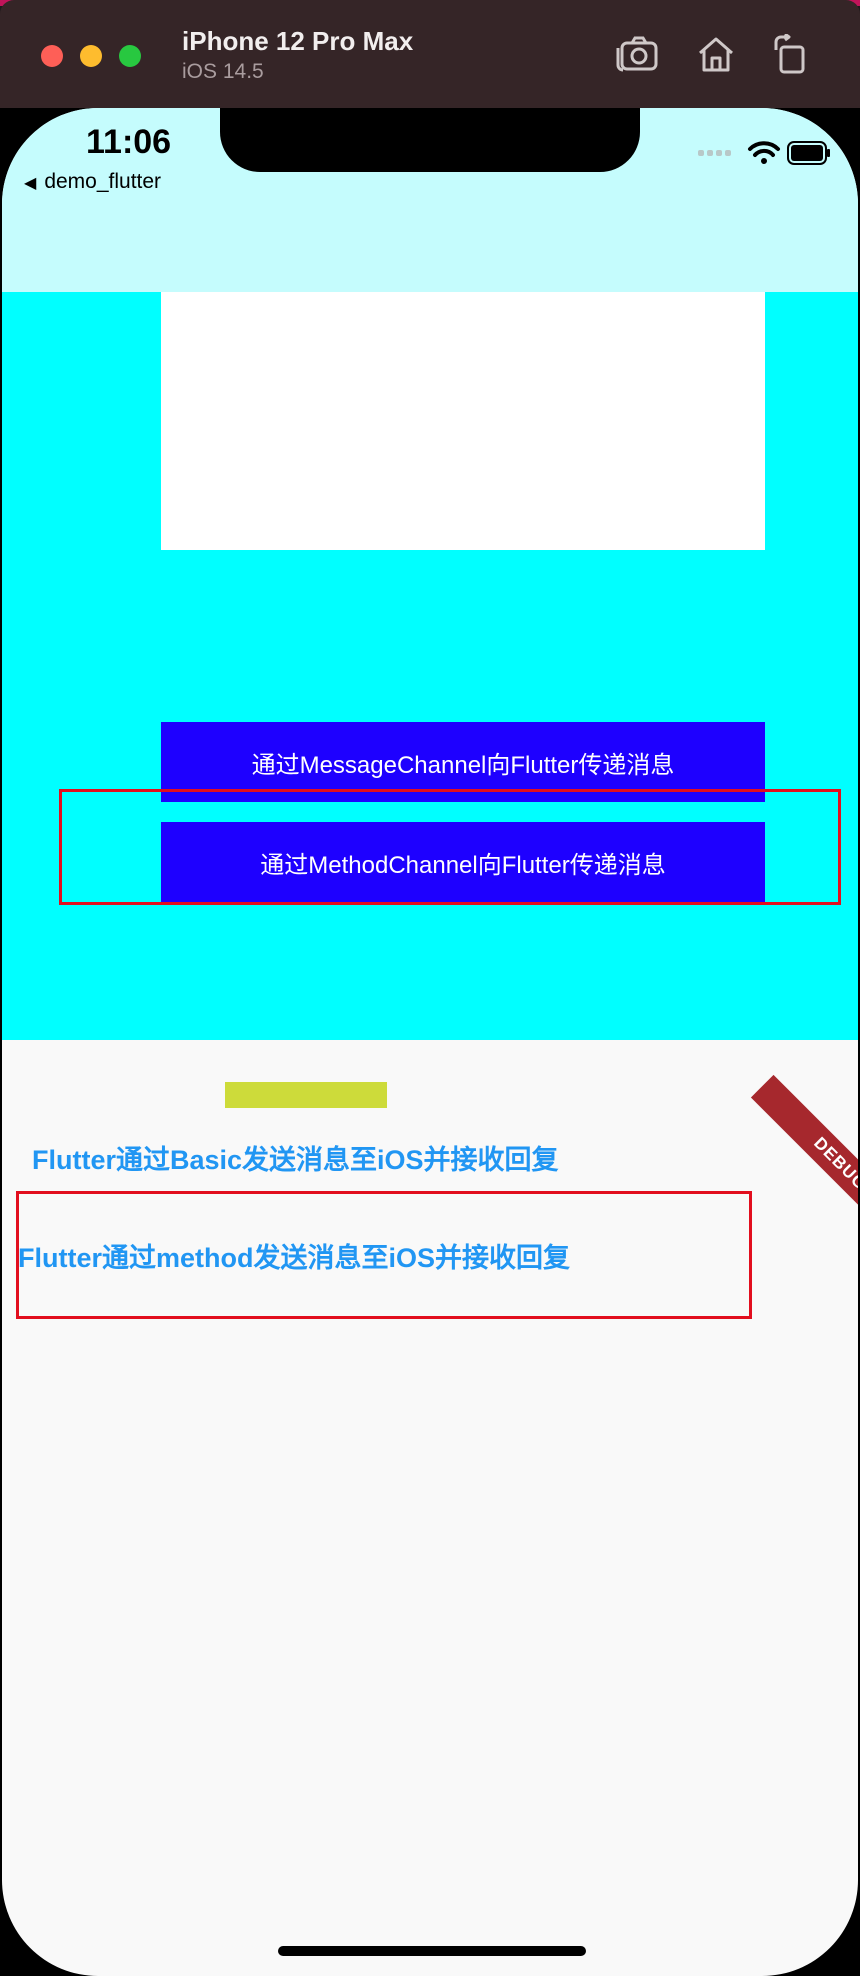  Describe the element at coordinates (384, 1255) in the screenshot. I see `highlight-box-method-link` at that location.